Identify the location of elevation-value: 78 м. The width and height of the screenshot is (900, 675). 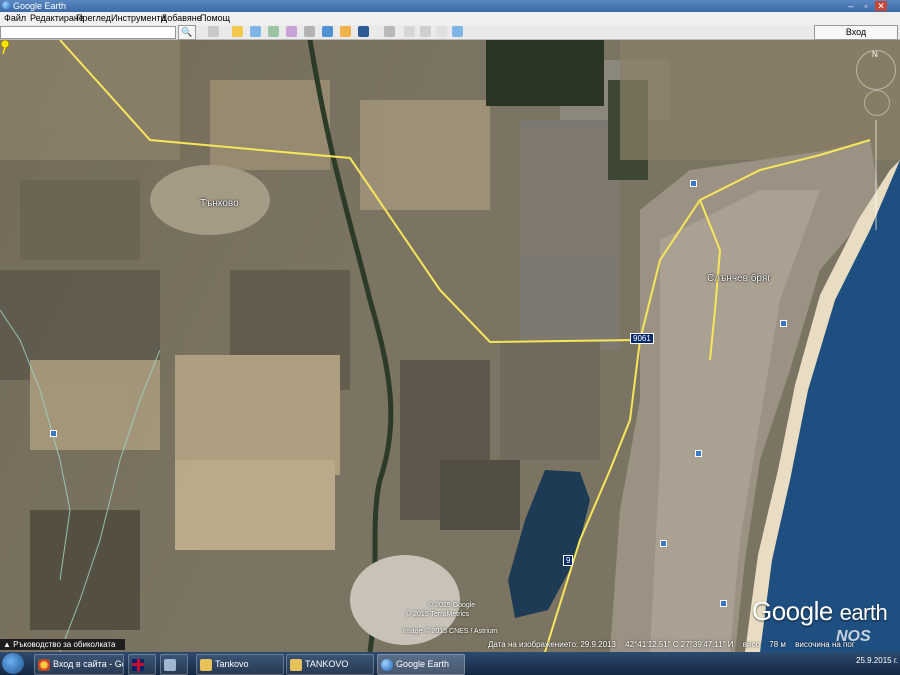
(777, 644).